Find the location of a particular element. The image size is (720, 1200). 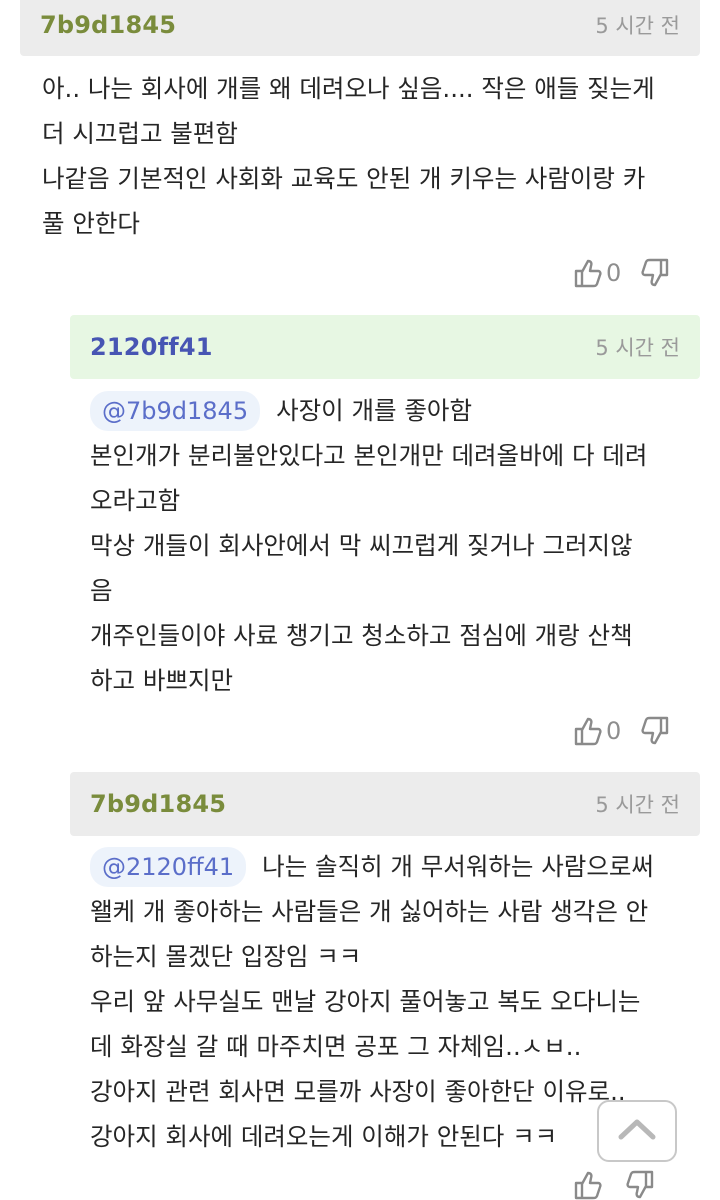

scroll-to-top-button is located at coordinates (637, 1131).